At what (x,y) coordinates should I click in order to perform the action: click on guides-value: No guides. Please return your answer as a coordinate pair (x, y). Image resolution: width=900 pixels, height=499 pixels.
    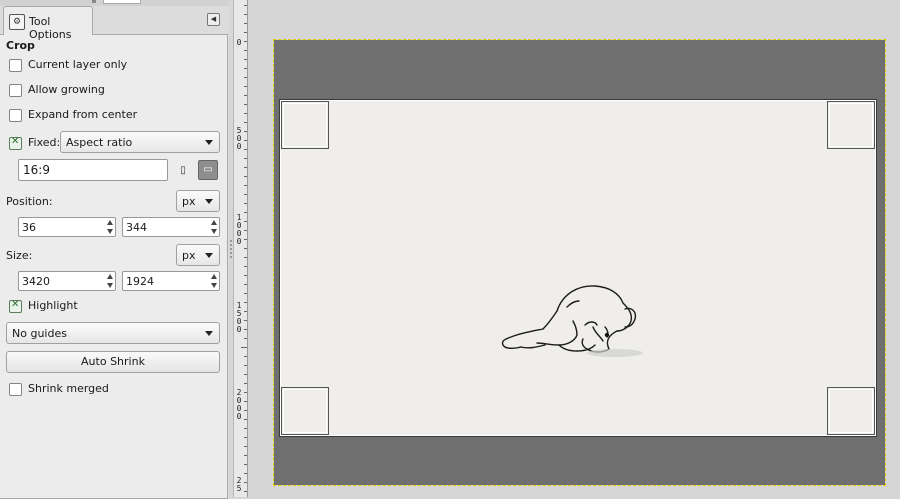
    Looking at the image, I should click on (39, 333).